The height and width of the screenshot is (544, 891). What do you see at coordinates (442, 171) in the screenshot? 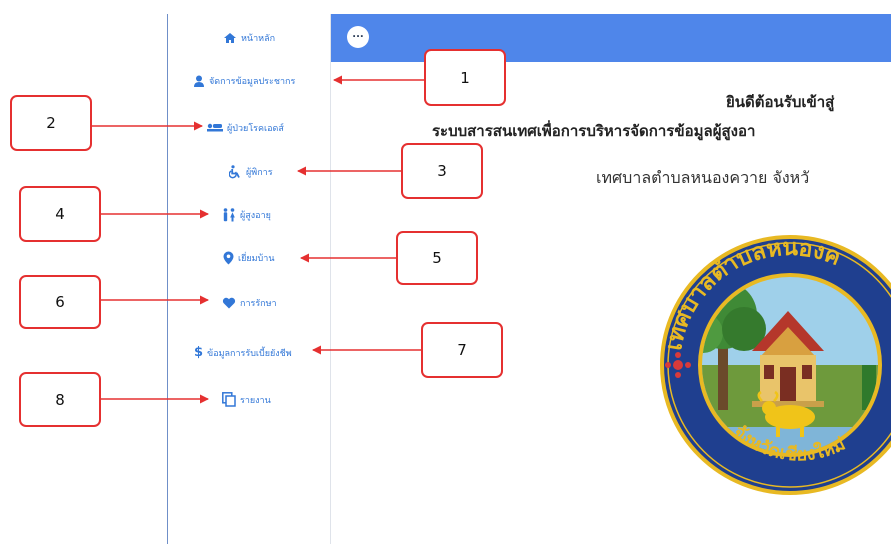
I see `callout-3: 3` at bounding box center [442, 171].